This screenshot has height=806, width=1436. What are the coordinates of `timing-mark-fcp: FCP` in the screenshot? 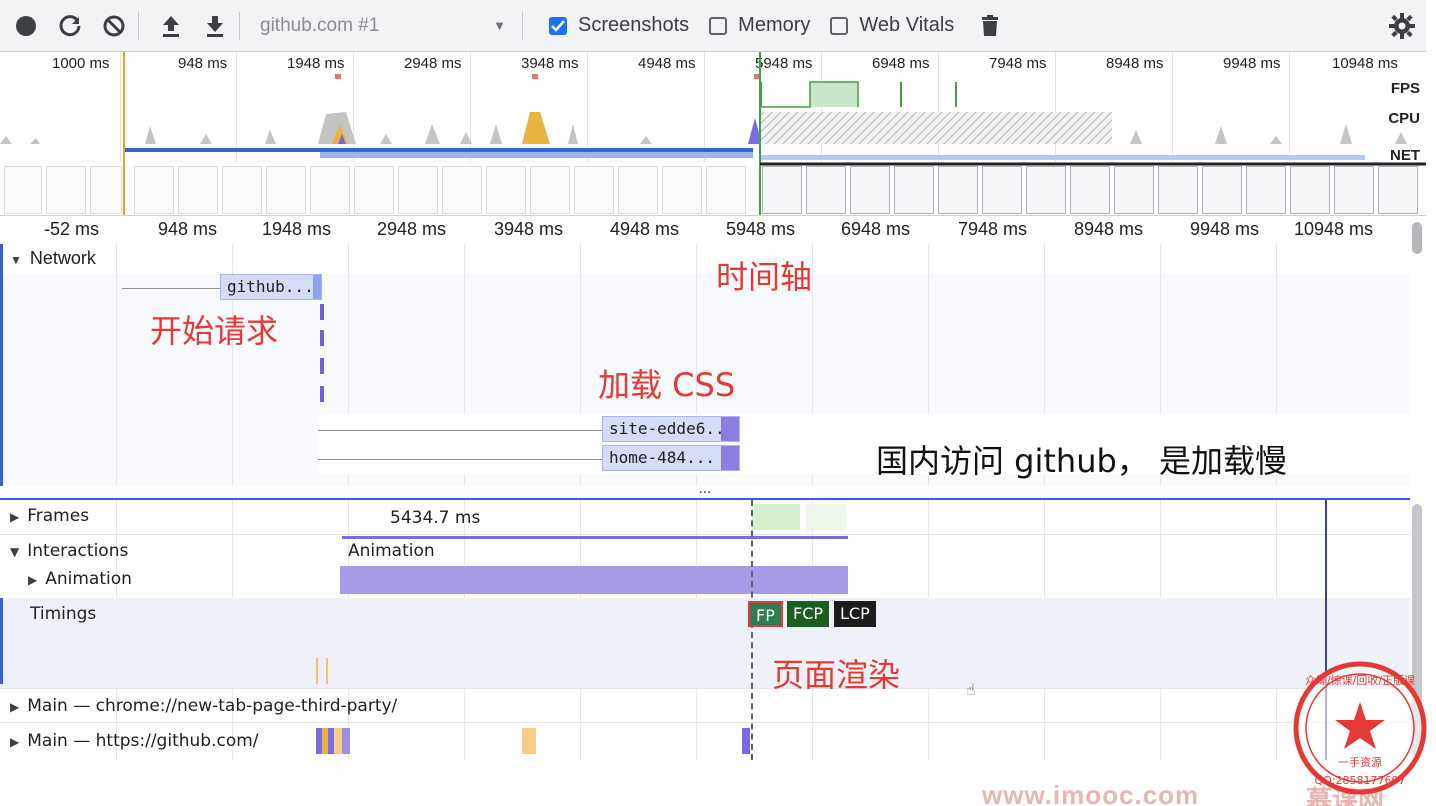 It's located at (808, 614).